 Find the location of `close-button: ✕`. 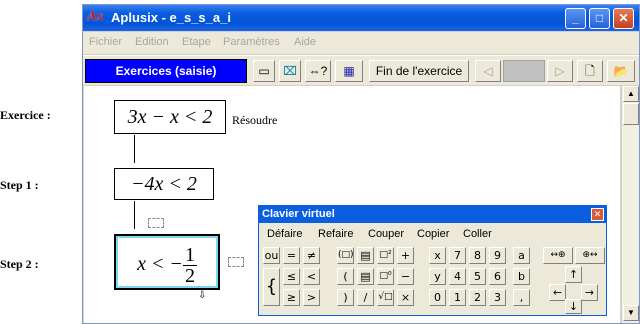

close-button: ✕ is located at coordinates (623, 18).